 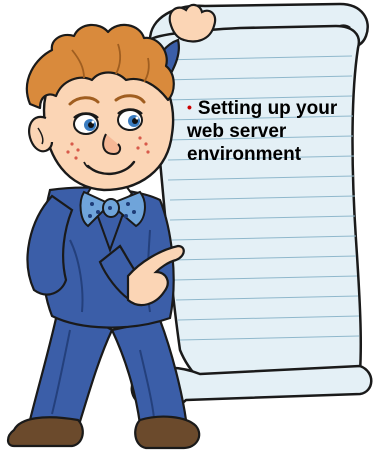 I want to click on bullet-text: Setting up your web server environment, so click(x=262, y=131).